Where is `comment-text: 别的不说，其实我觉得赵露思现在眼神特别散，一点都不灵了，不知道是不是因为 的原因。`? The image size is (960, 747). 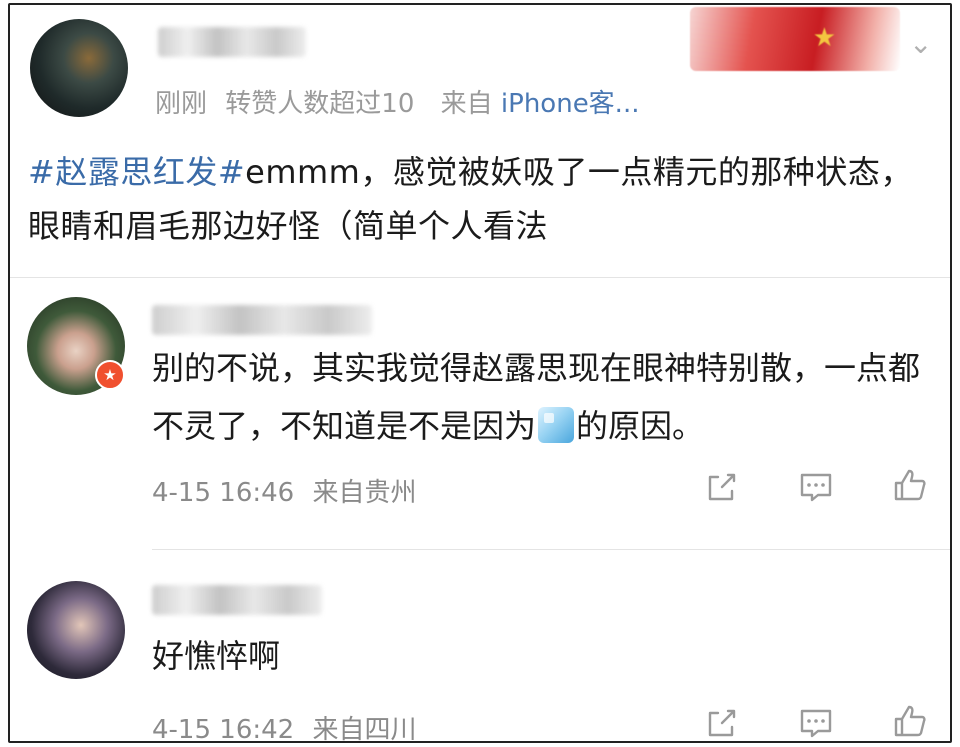
comment-text: 别的不说，其实我觉得赵露思现在眼神特别散，一点都不灵了，不知道是不是因为 的原因。 is located at coordinates (542, 397).